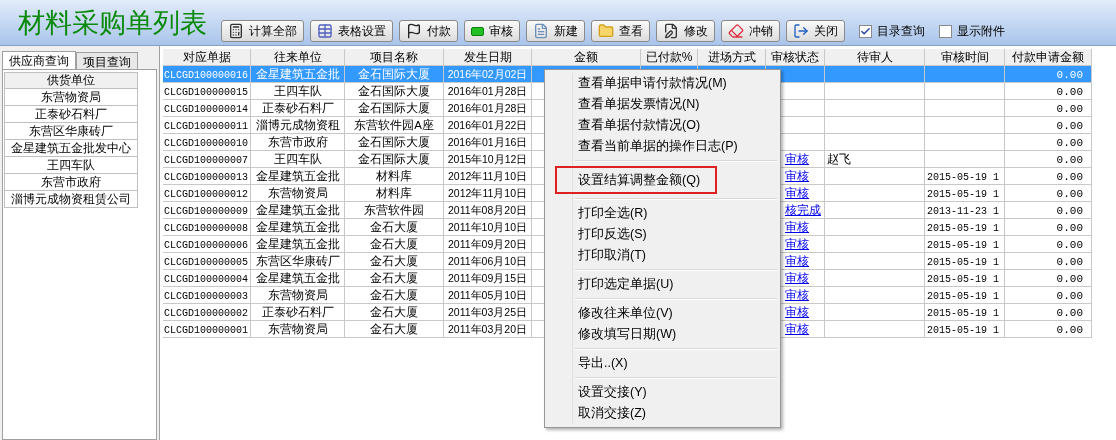  I want to click on table-cell: 2011年03月25日, so click(487, 312).